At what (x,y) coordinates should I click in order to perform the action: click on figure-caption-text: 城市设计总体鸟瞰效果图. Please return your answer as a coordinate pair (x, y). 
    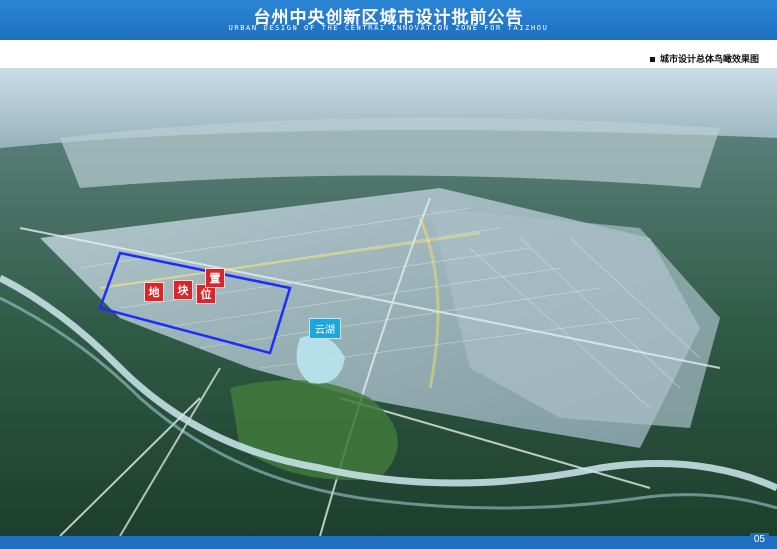
    Looking at the image, I should click on (709, 60).